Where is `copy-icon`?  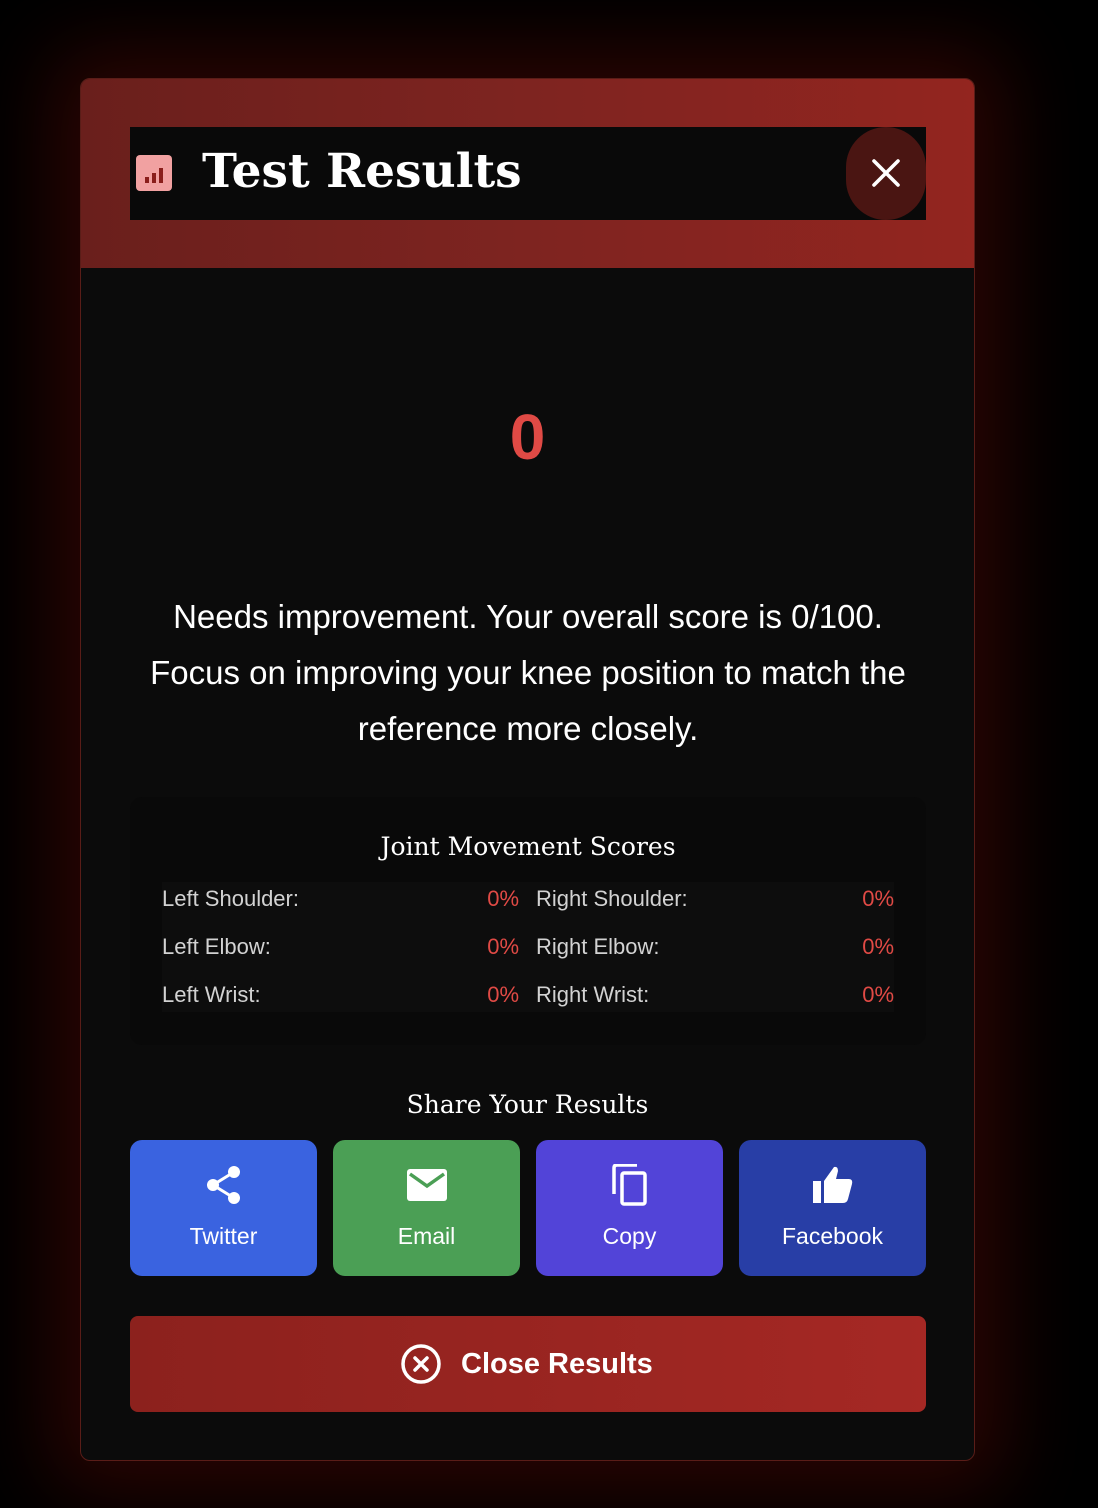
copy-icon is located at coordinates (629, 1185).